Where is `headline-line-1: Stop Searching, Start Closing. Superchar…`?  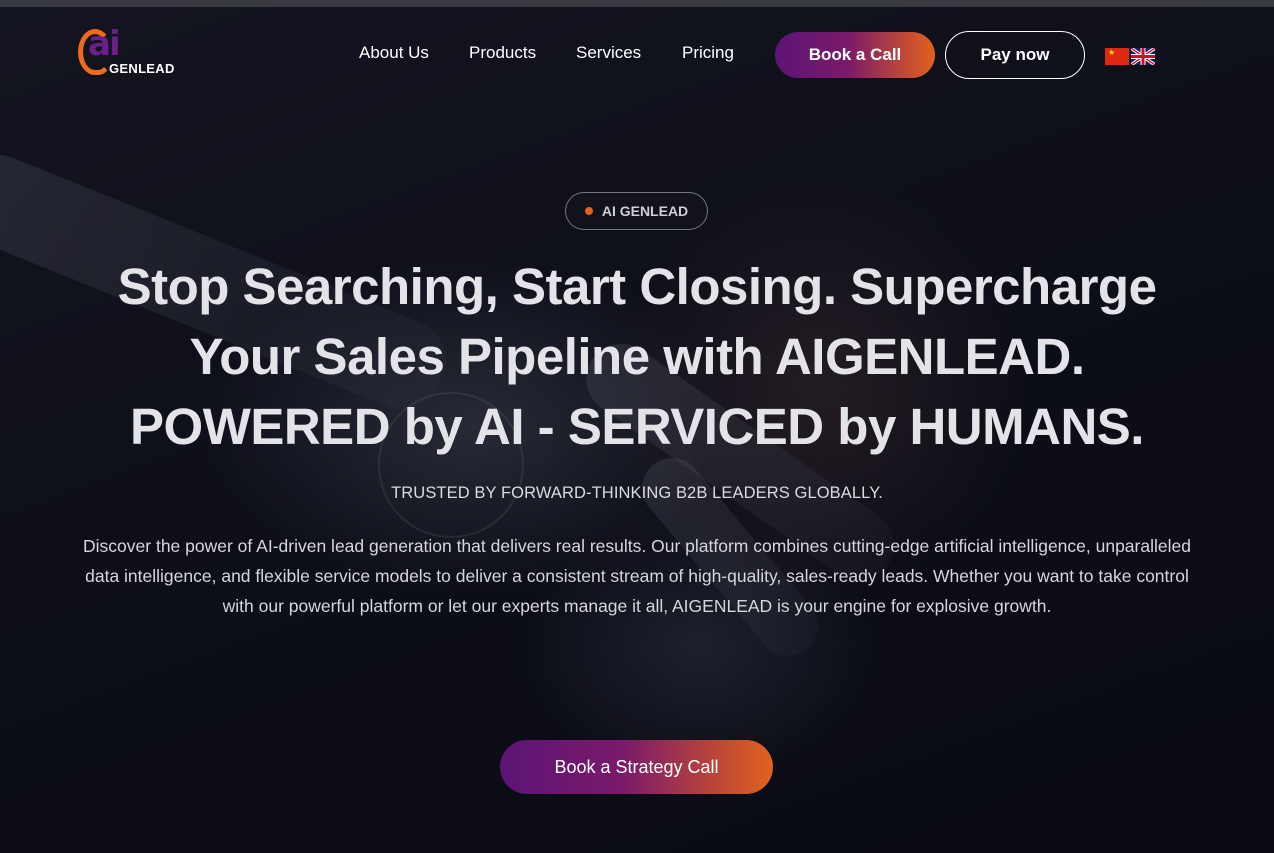
headline-line-1: Stop Searching, Start Closing. Superchar… is located at coordinates (637, 286).